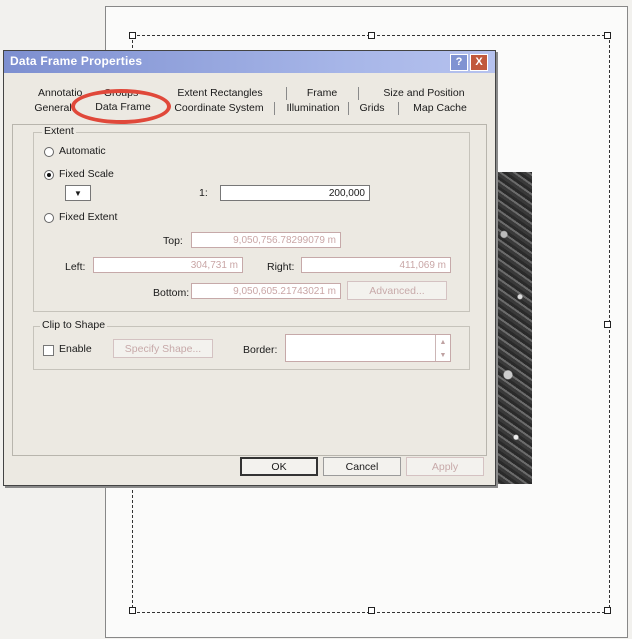 The width and height of the screenshot is (632, 639). Describe the element at coordinates (48, 350) in the screenshot. I see `enable-checkbox` at that location.